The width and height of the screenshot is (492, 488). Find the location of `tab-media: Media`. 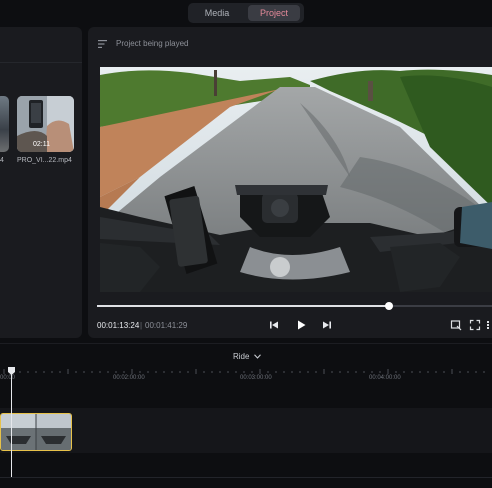

tab-media: Media is located at coordinates (217, 13).